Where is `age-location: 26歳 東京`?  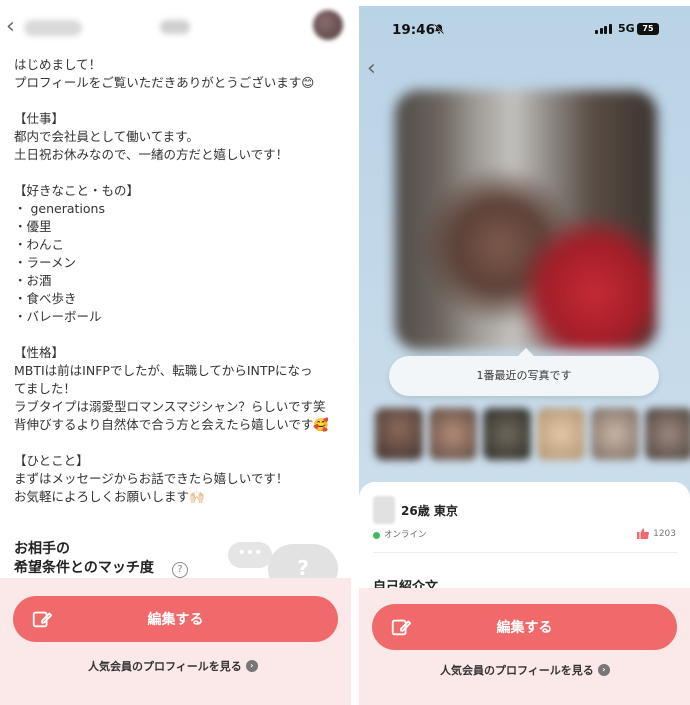 age-location: 26歳 東京 is located at coordinates (429, 511).